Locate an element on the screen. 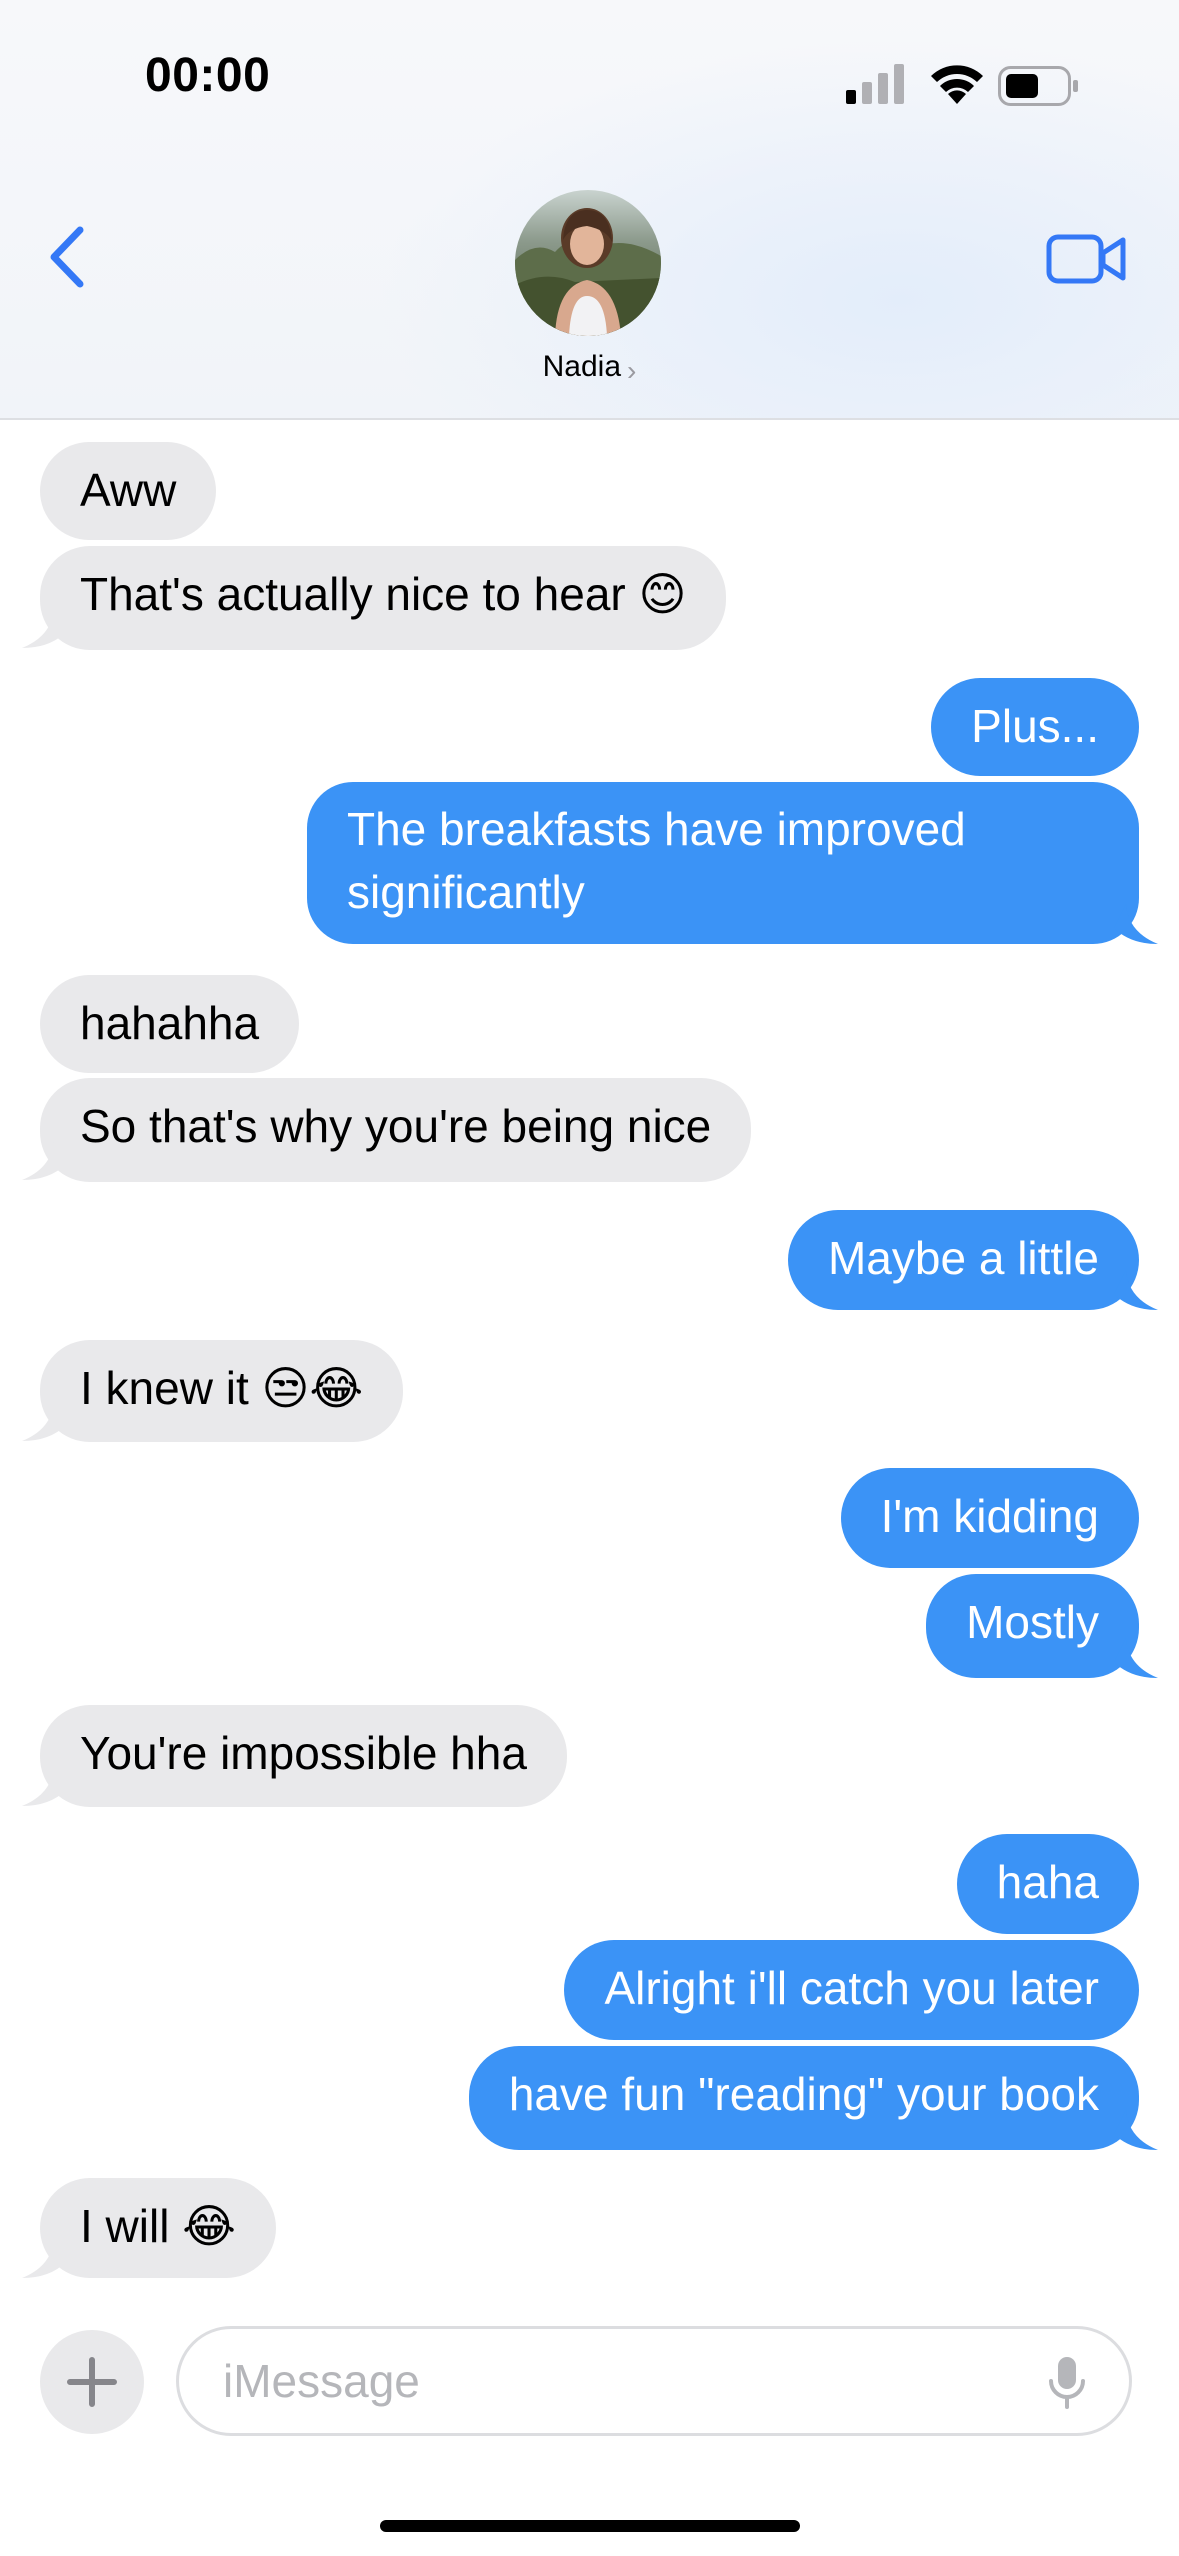 The height and width of the screenshot is (2556, 1179). contact-name: Nadia is located at coordinates (582, 366).